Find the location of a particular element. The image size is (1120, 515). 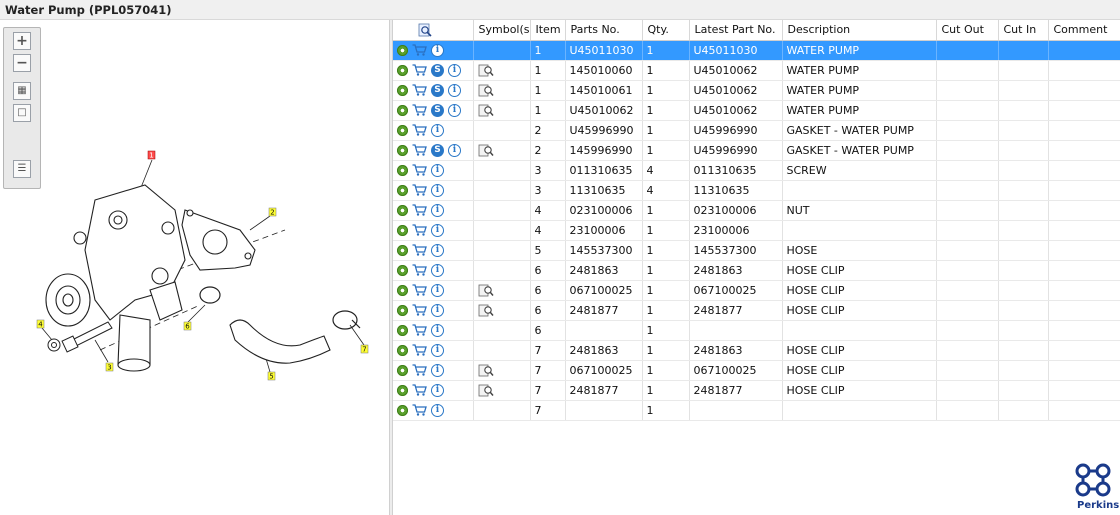

col-latest-part-no: Latest Part No. is located at coordinates (736, 30).